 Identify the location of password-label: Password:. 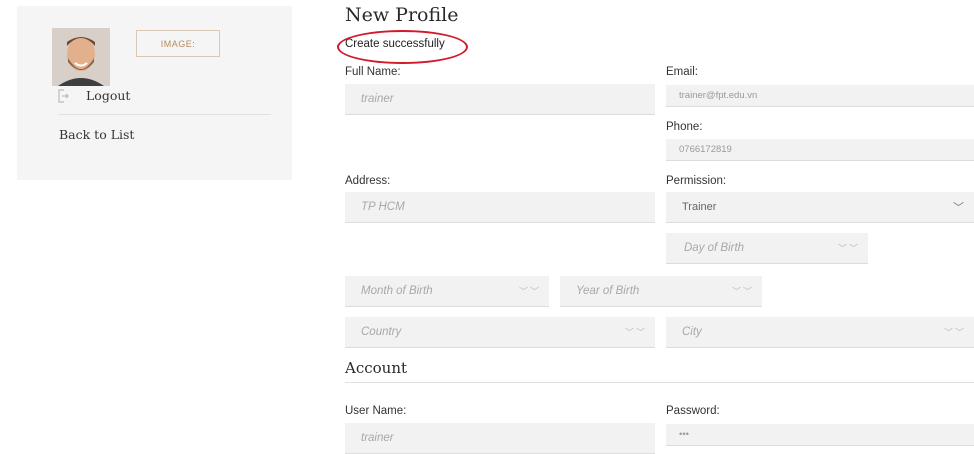
(693, 411).